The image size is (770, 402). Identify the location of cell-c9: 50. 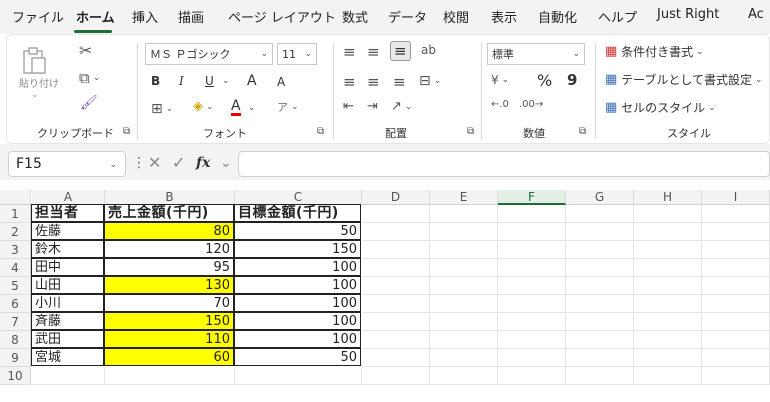
(297, 357).